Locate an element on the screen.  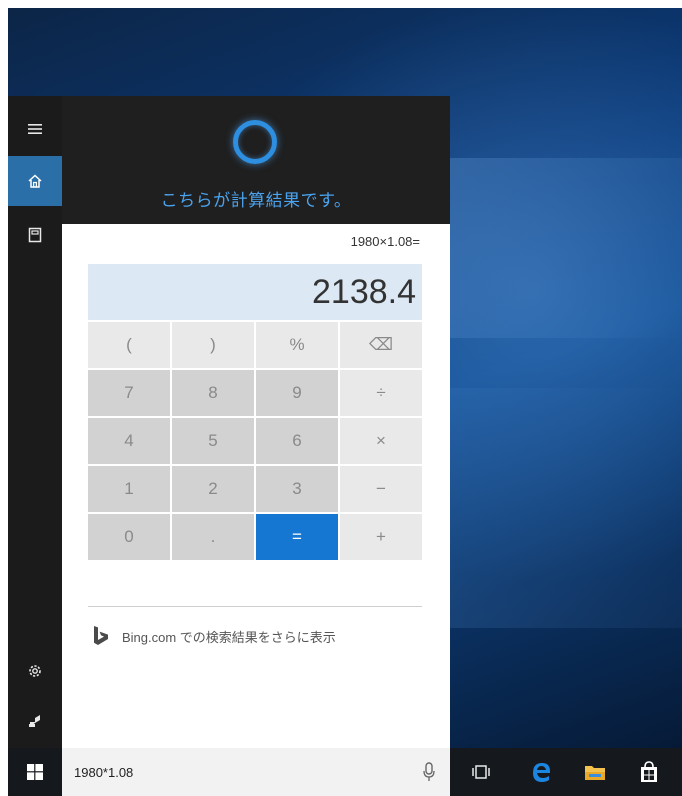
key-multiply-button: × is located at coordinates (381, 441).